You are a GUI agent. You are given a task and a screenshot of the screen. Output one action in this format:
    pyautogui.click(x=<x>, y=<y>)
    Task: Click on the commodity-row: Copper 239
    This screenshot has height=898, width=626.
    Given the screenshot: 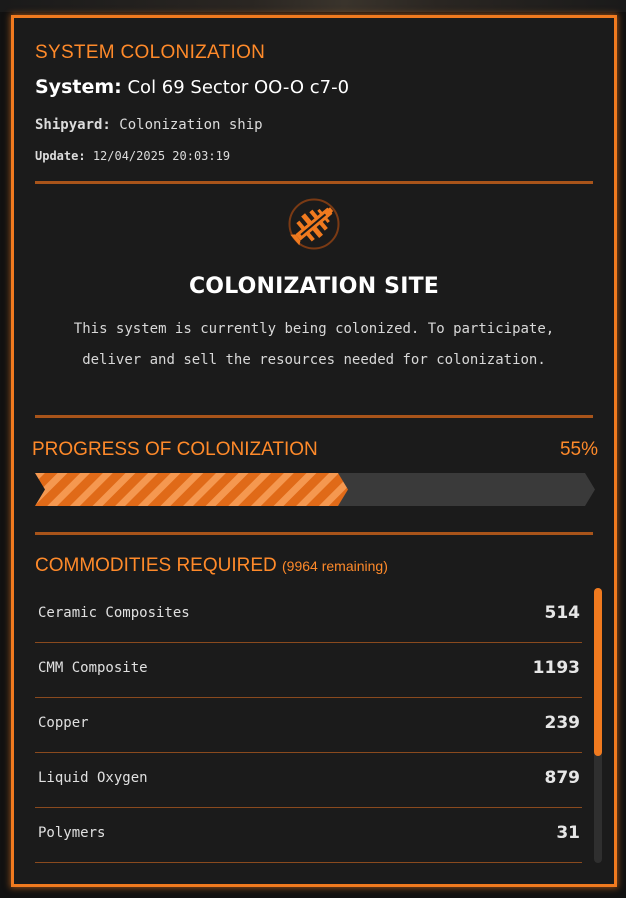 What is the action you would take?
    pyautogui.click(x=308, y=725)
    